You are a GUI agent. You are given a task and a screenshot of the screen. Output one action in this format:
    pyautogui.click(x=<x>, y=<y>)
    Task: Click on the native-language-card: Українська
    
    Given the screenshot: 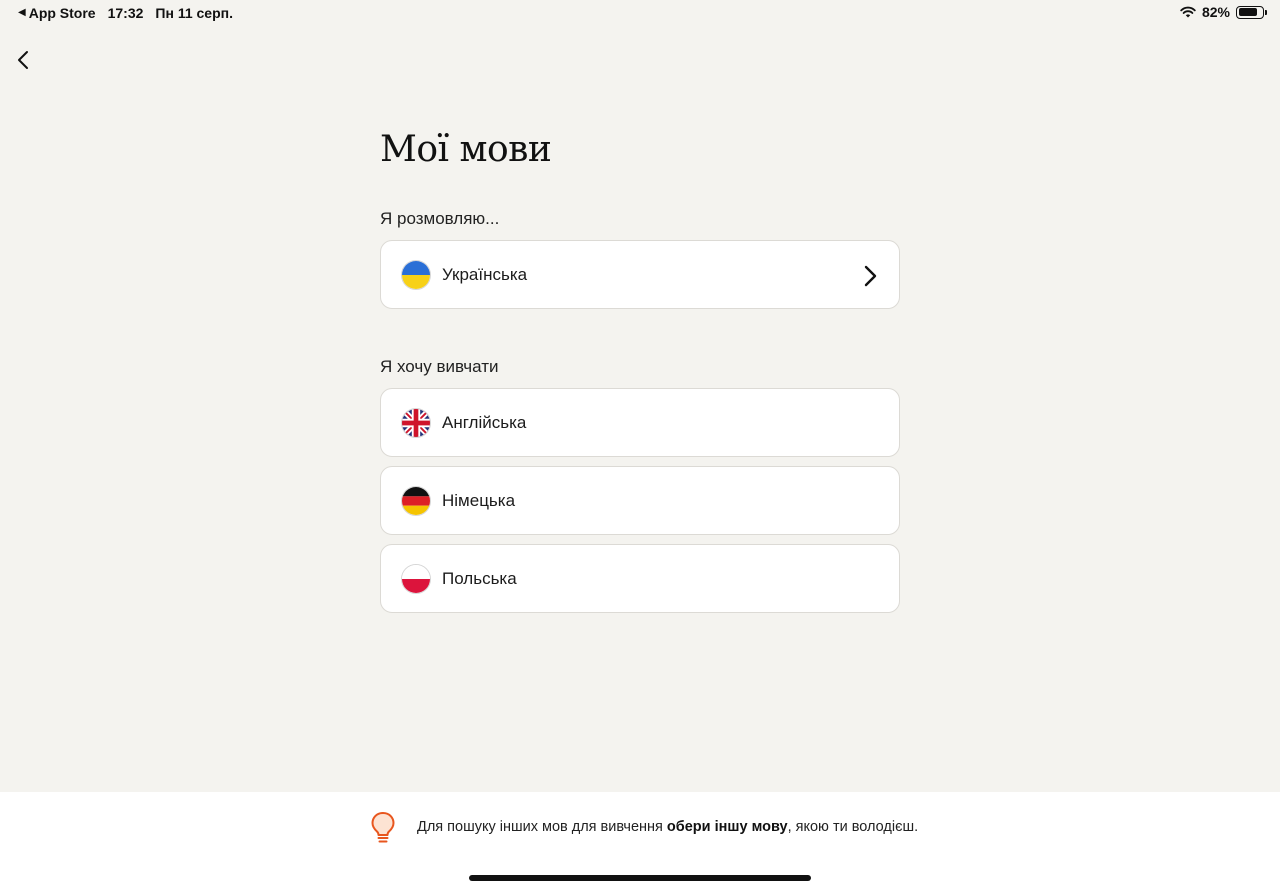 What is the action you would take?
    pyautogui.click(x=640, y=274)
    